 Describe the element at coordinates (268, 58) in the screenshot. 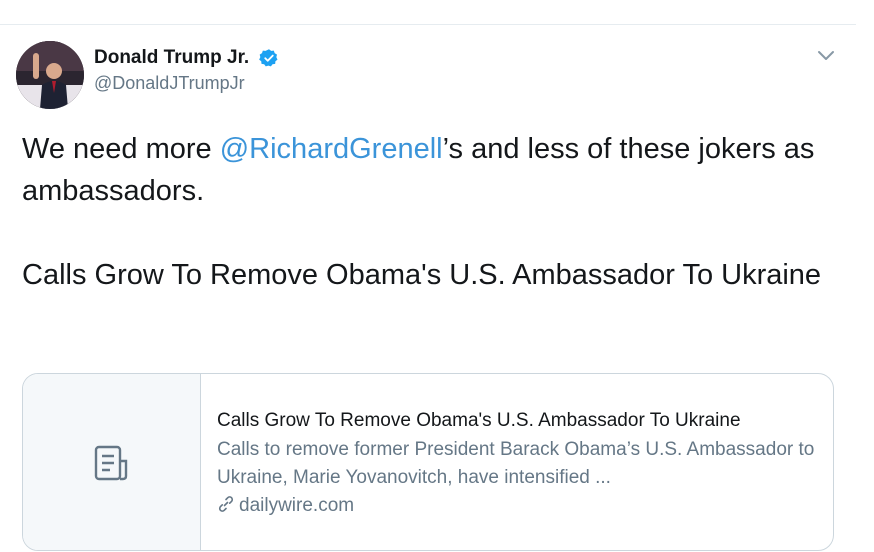

I see `verified-badge-icon` at that location.